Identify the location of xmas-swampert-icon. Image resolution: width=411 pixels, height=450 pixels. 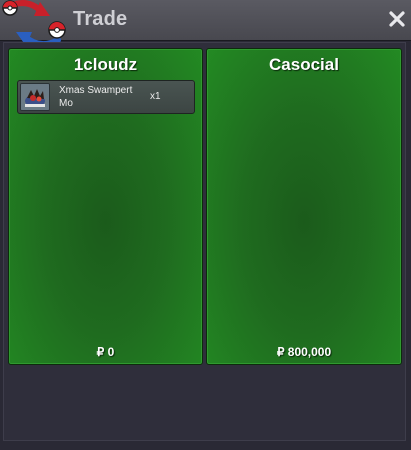
(35, 97).